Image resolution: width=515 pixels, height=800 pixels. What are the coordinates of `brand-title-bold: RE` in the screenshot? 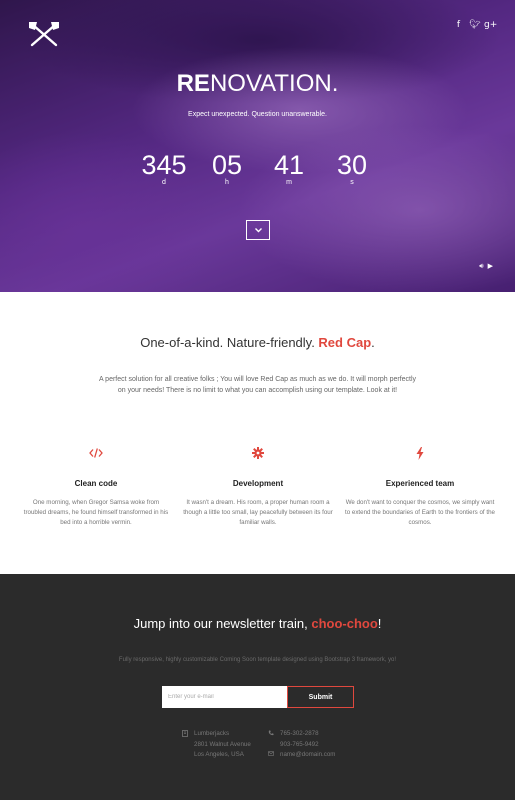 It's located at (193, 83).